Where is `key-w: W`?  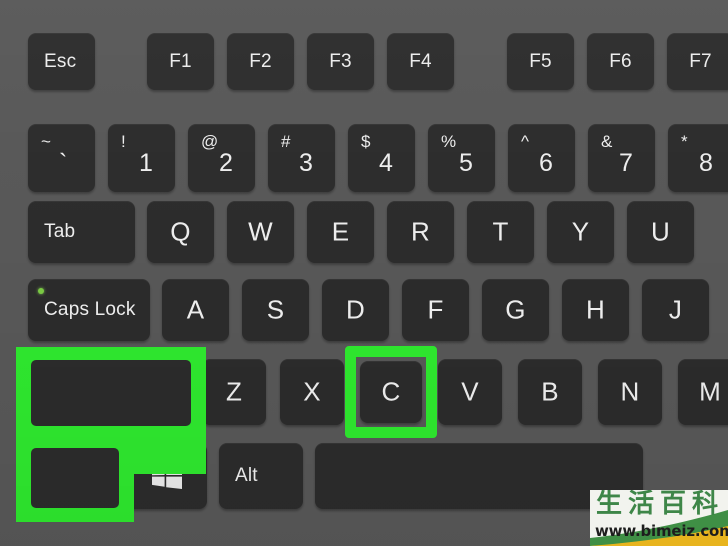
key-w: W is located at coordinates (260, 232).